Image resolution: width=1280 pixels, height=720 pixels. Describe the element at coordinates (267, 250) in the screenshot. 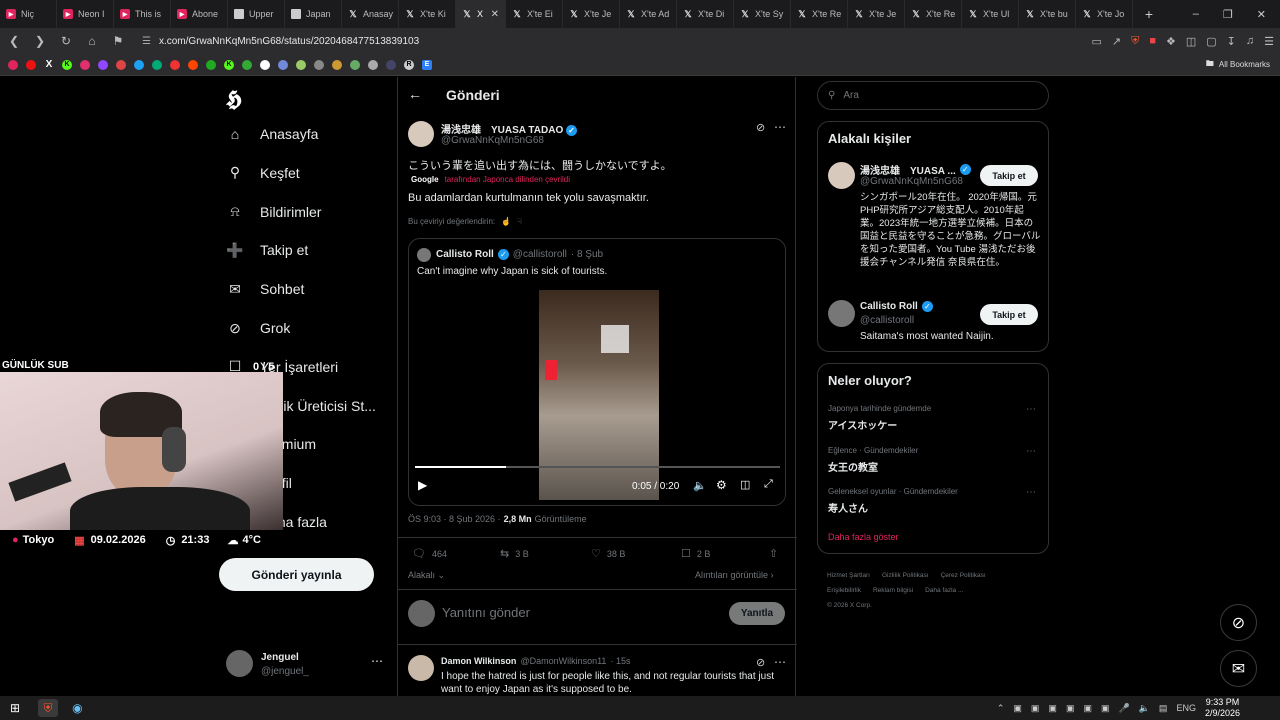

I see `nav-item-person-plus: ➕ Takip et` at that location.